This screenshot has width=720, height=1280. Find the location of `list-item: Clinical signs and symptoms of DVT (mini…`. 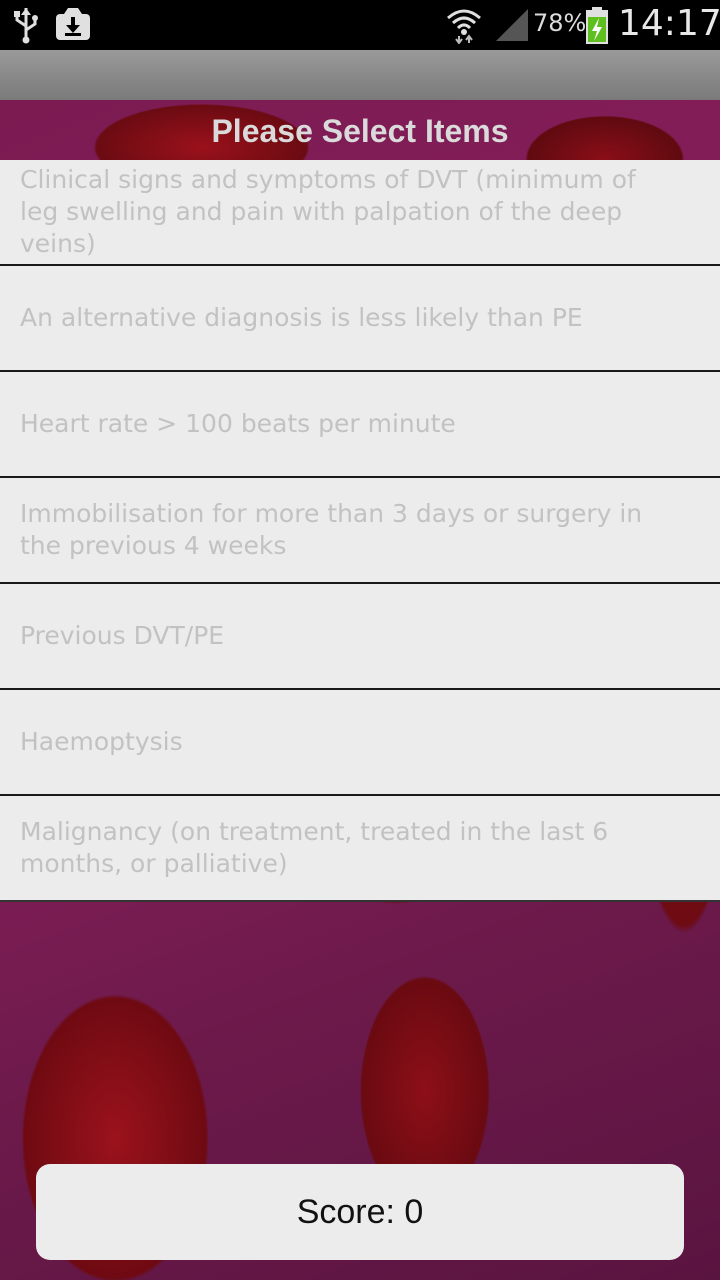

list-item: Clinical signs and symptoms of DVT (mini… is located at coordinates (360, 213).